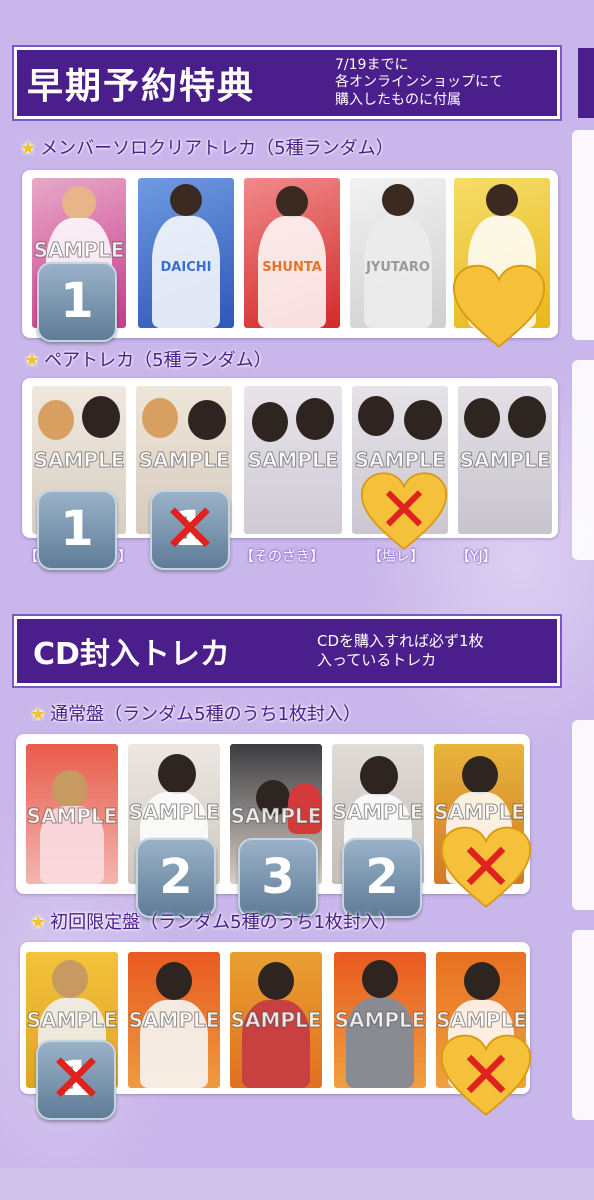 The image size is (594, 1200). What do you see at coordinates (398, 267) in the screenshot?
I see `card-name-label: JYUTARO` at bounding box center [398, 267].